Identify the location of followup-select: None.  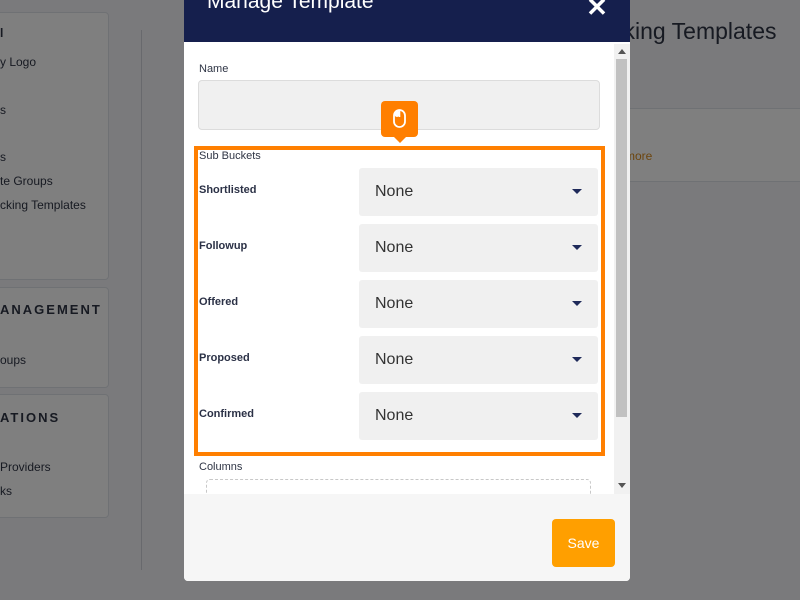
(478, 248).